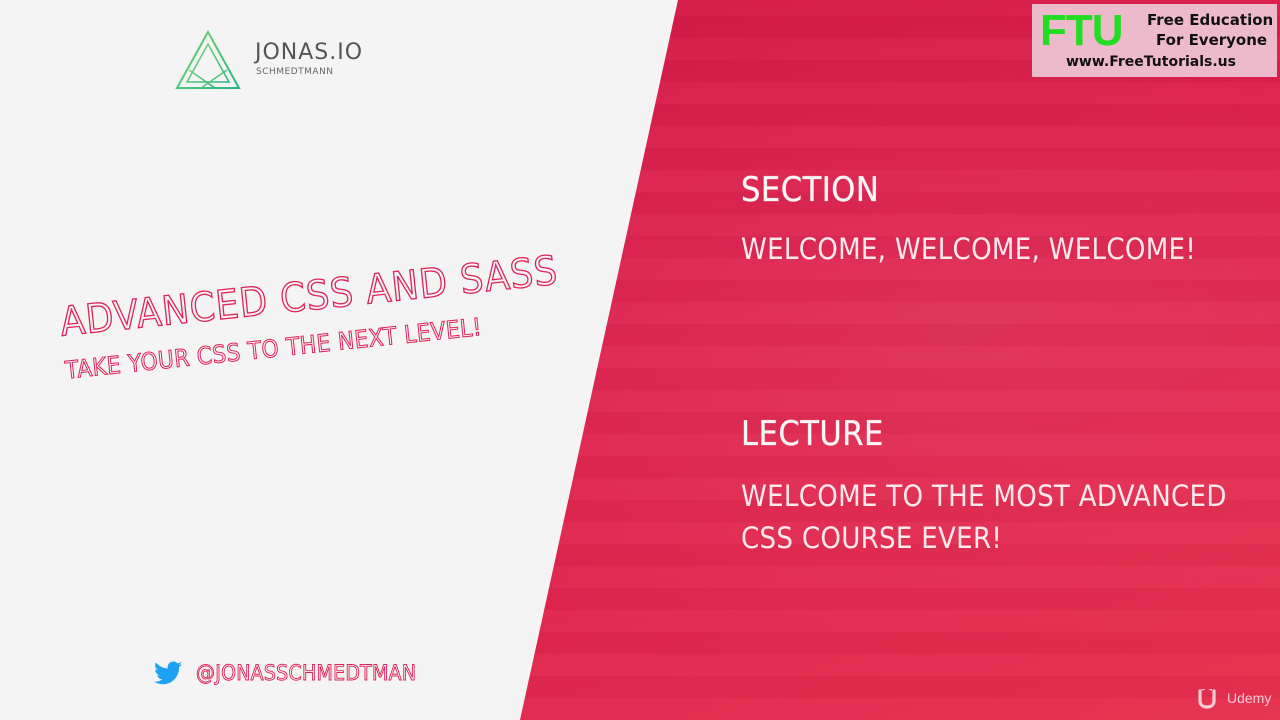 This screenshot has width=1280, height=720. I want to click on udemy-u-icon, so click(1207, 699).